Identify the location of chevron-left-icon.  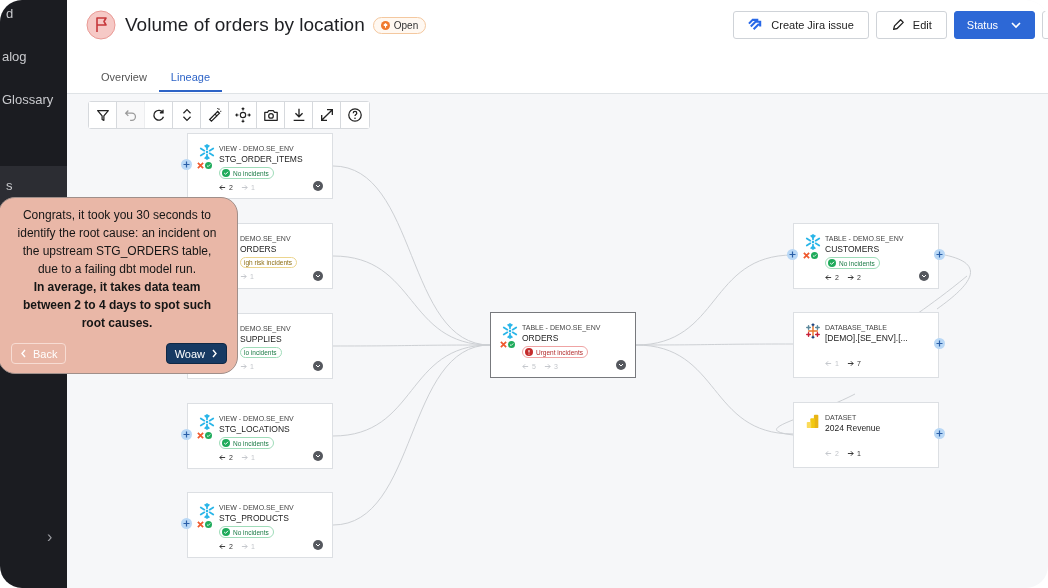
(23, 353).